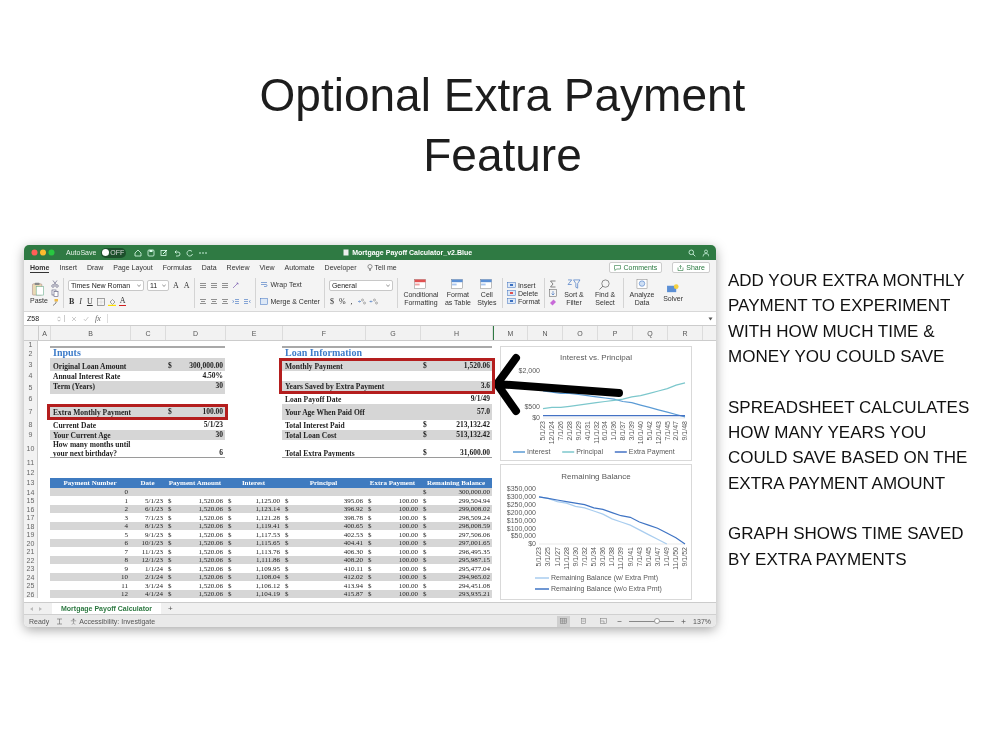 This screenshot has height=754, width=1005. What do you see at coordinates (237, 285) in the screenshot?
I see `orientation-icon` at bounding box center [237, 285].